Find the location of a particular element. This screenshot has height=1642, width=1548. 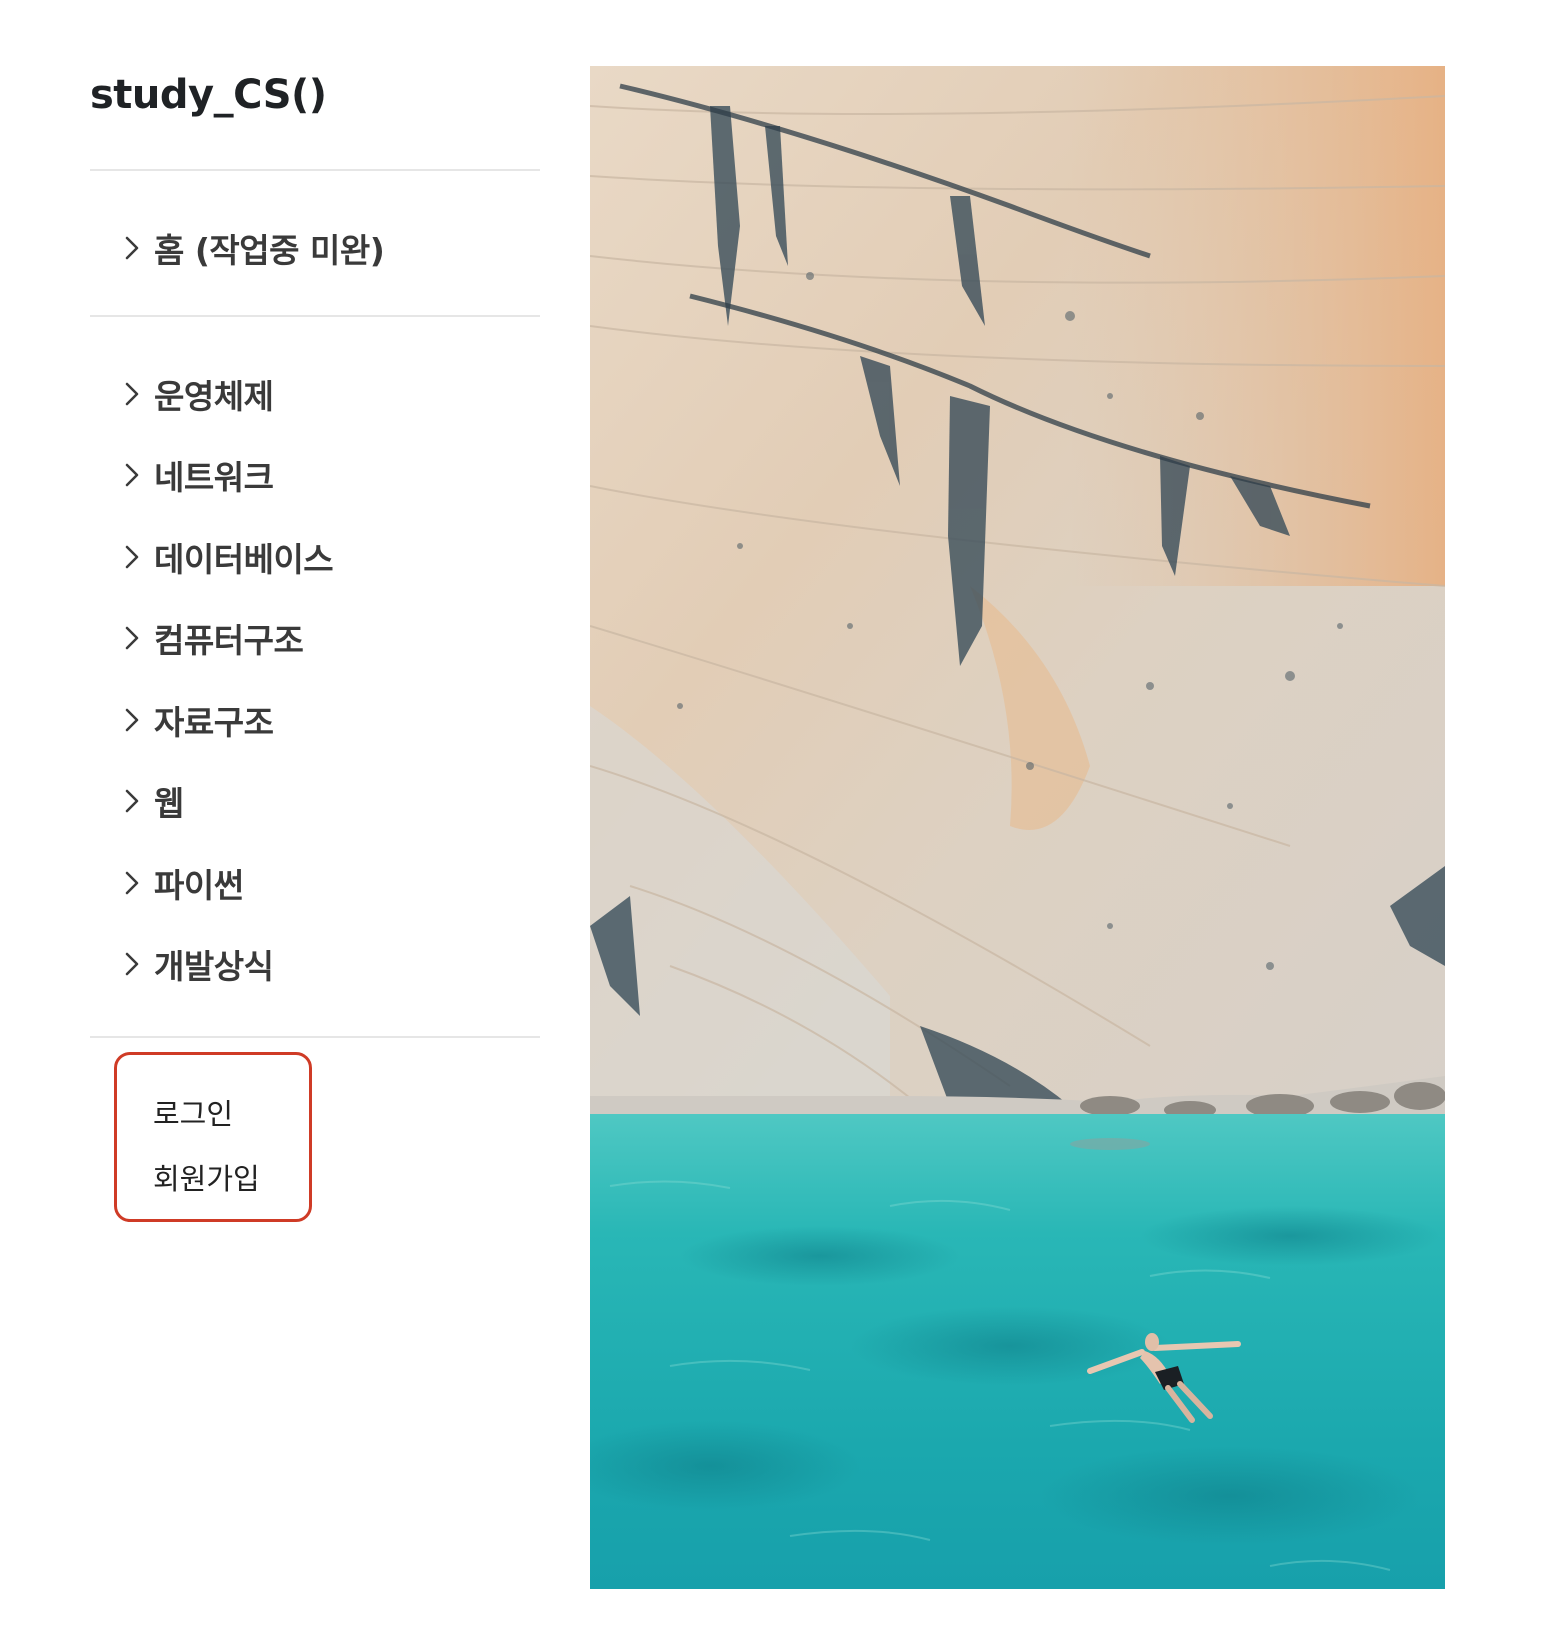

login-link: 로그인 is located at coordinates (193, 1112).